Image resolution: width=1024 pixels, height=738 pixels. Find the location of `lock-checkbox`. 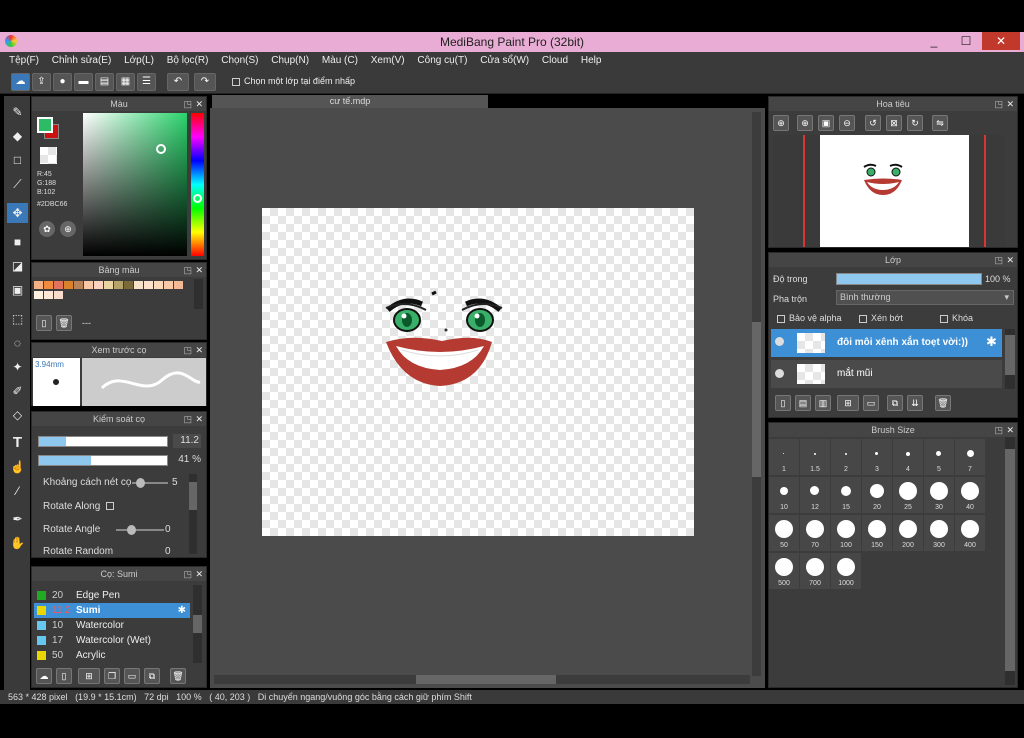

lock-checkbox is located at coordinates (944, 318).